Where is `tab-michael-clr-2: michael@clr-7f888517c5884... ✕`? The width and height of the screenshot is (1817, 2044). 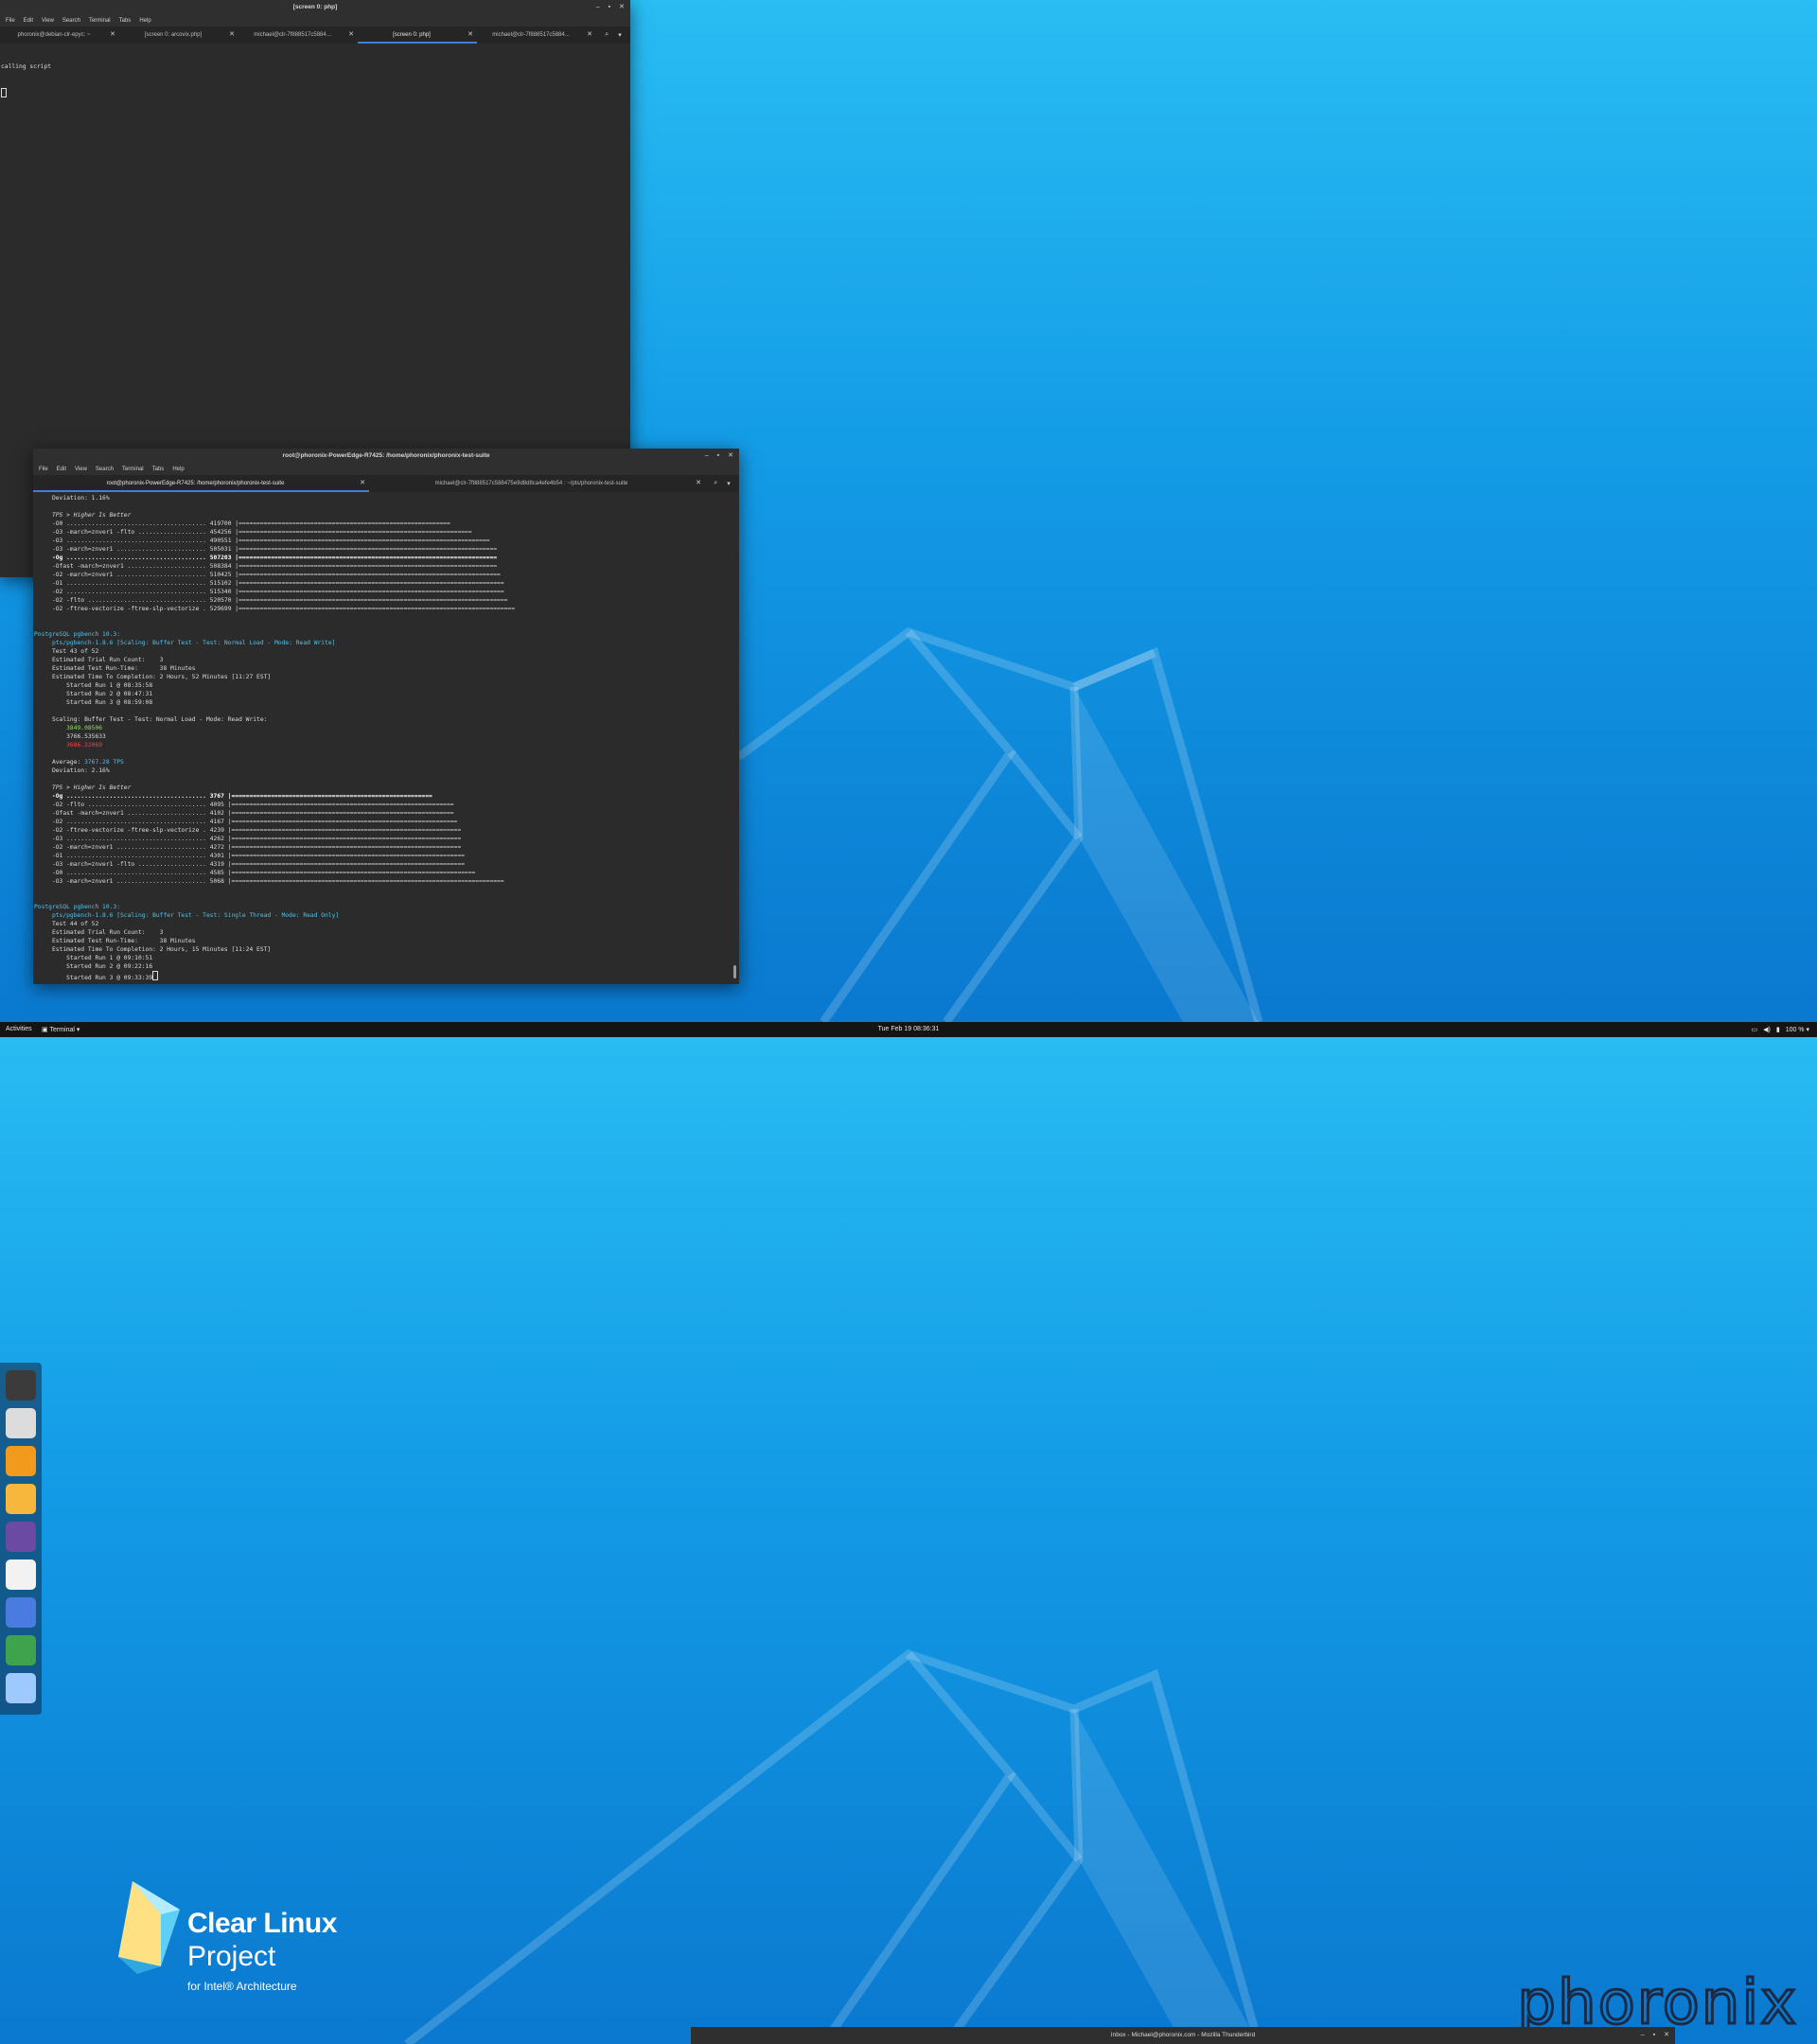 tab-michael-clr-2: michael@clr-7f888517c5884... ✕ is located at coordinates (536, 35).